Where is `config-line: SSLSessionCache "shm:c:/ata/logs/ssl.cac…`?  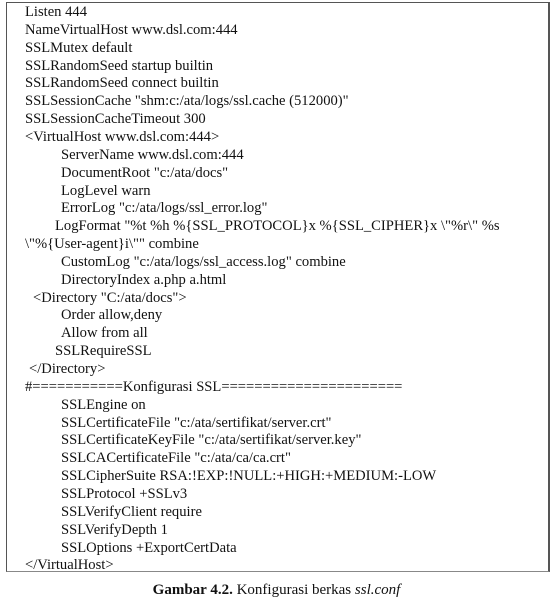 config-line: SSLSessionCache "shm:c:/ata/logs/ssl.cac… is located at coordinates (187, 101).